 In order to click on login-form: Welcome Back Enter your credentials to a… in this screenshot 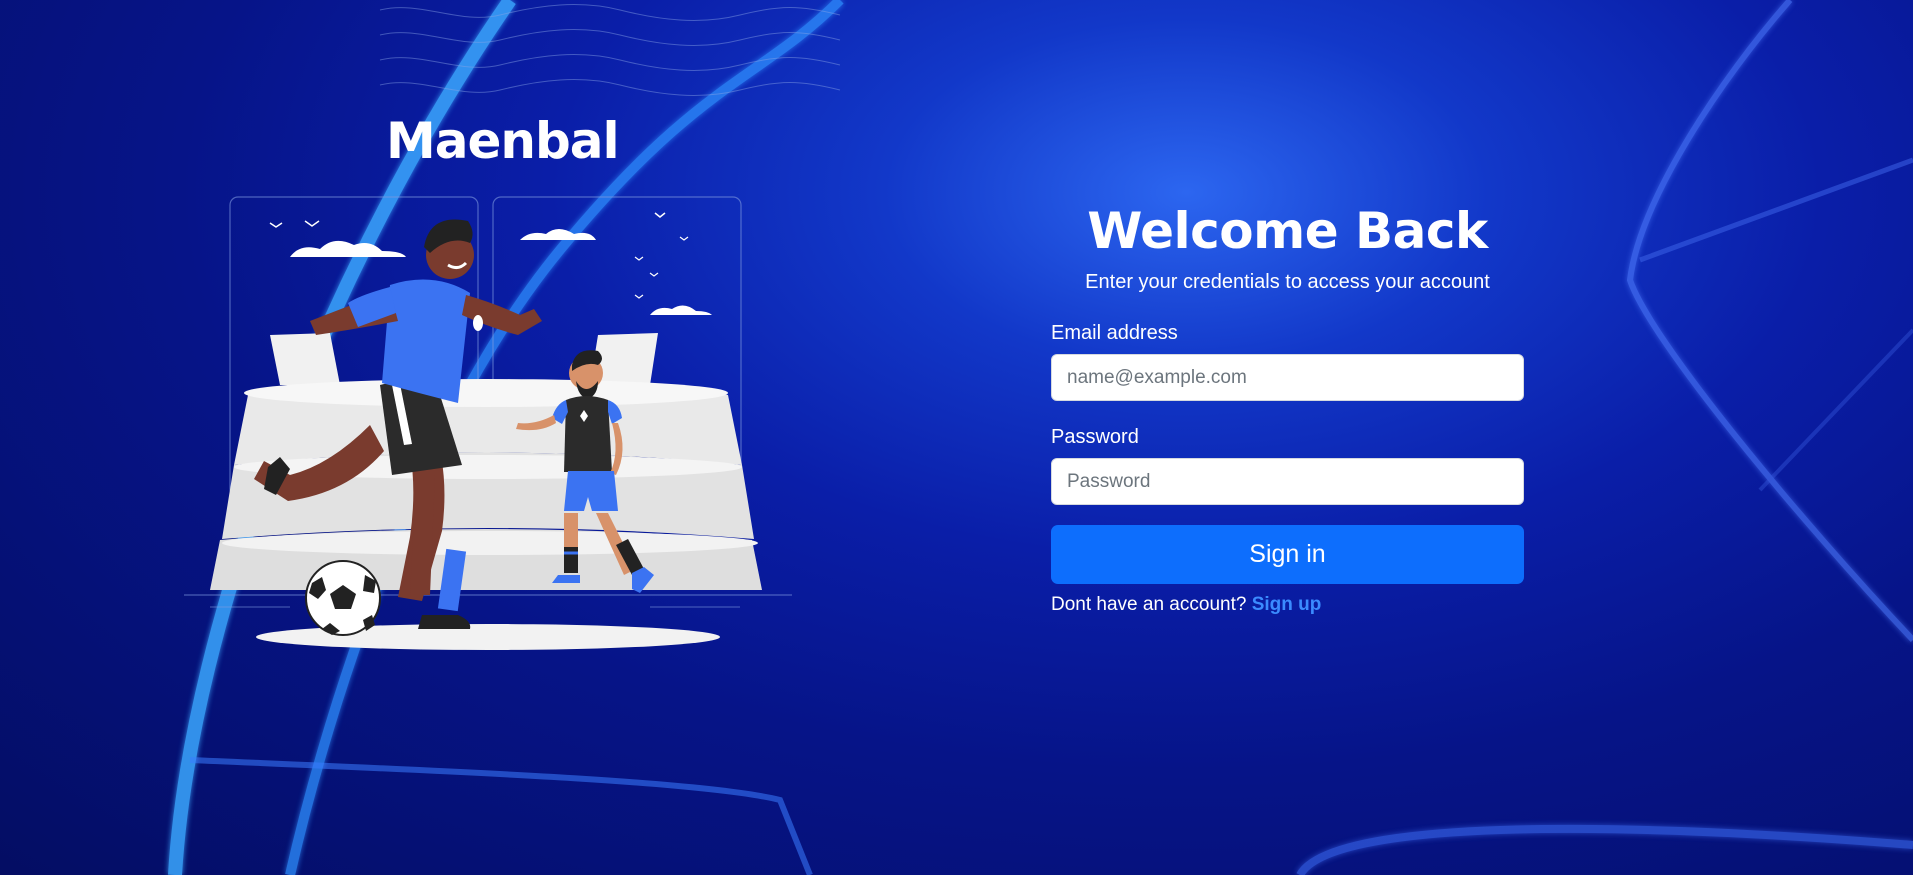, I will do `click(1287, 407)`.